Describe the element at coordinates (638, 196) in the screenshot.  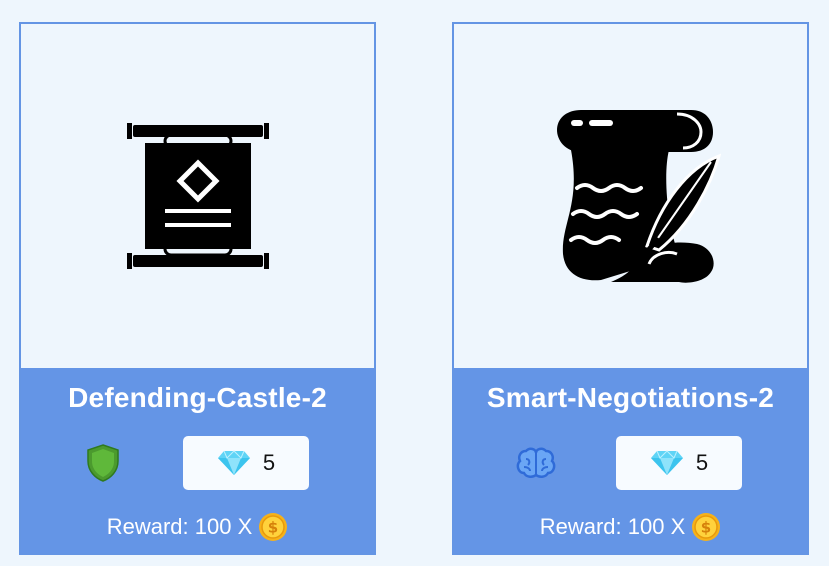
I see `scroll-quill-icon` at that location.